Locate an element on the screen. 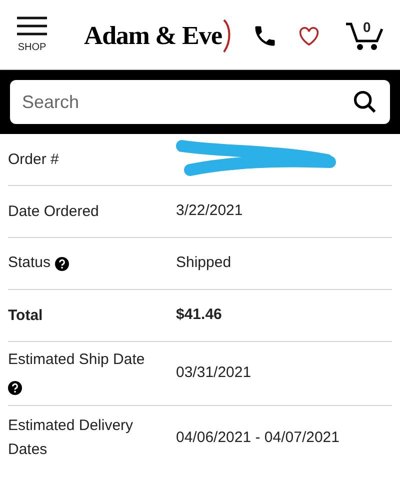  field-label: Status is located at coordinates (29, 263).